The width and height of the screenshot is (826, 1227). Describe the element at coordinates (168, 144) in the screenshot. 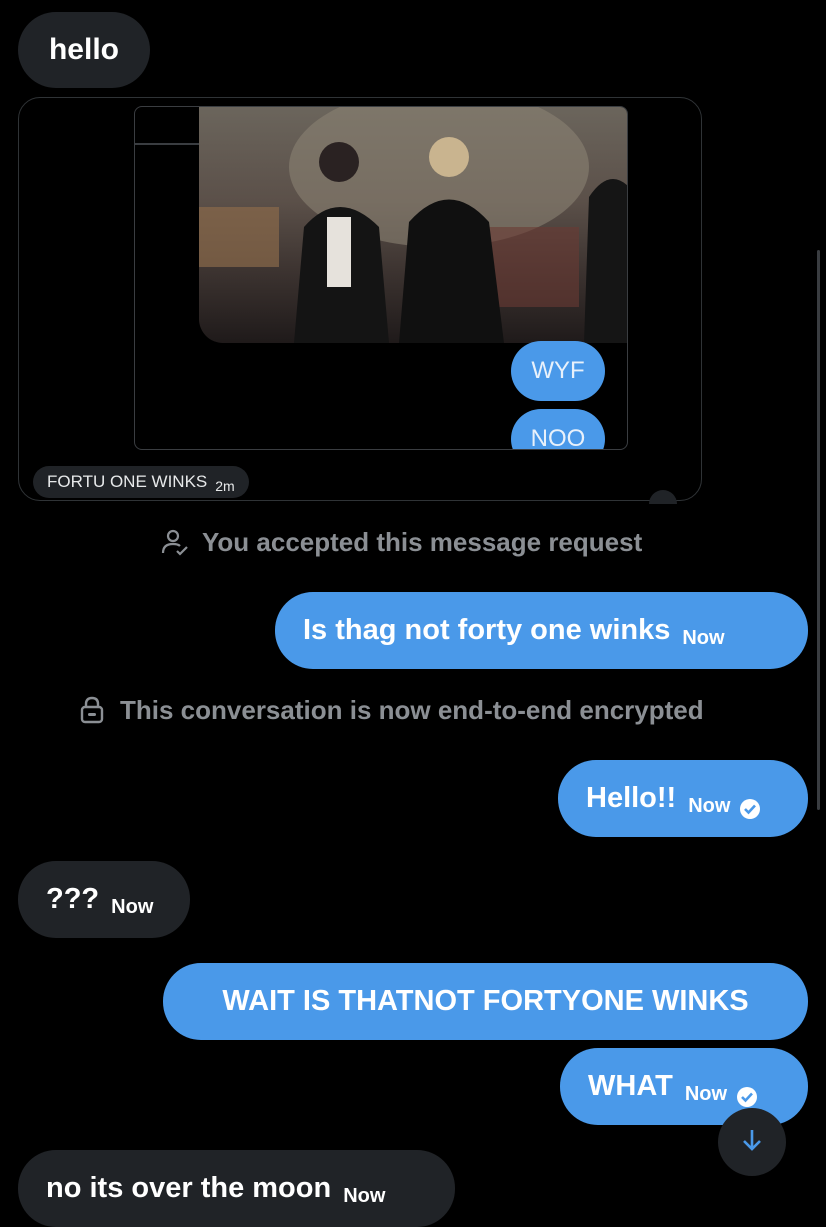

I see `screenshot-header-line` at that location.